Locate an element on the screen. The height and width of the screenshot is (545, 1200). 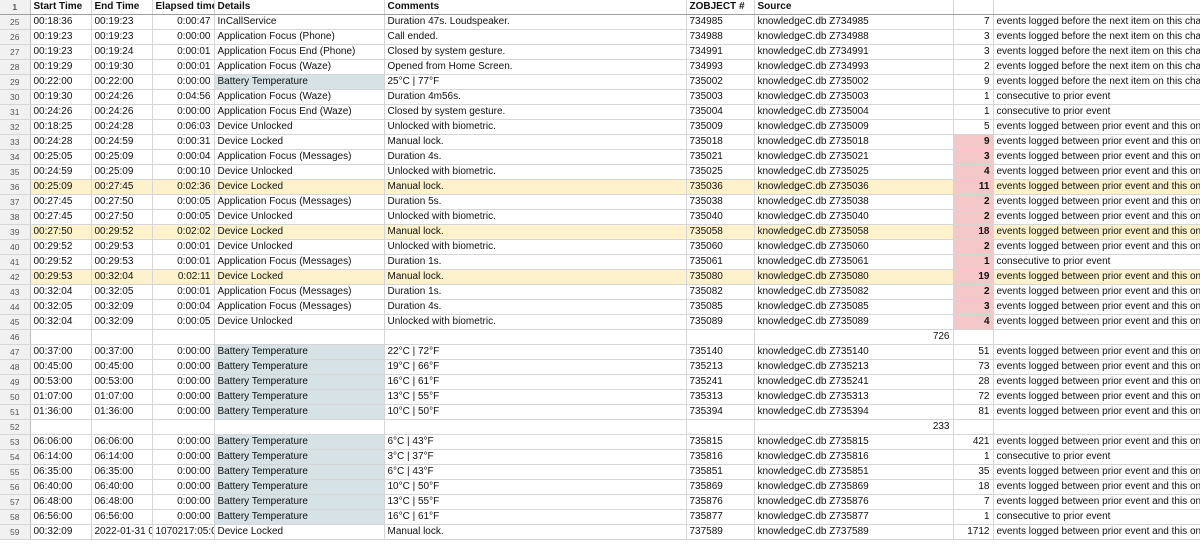
cell-zobject: 737589 is located at coordinates (720, 532).